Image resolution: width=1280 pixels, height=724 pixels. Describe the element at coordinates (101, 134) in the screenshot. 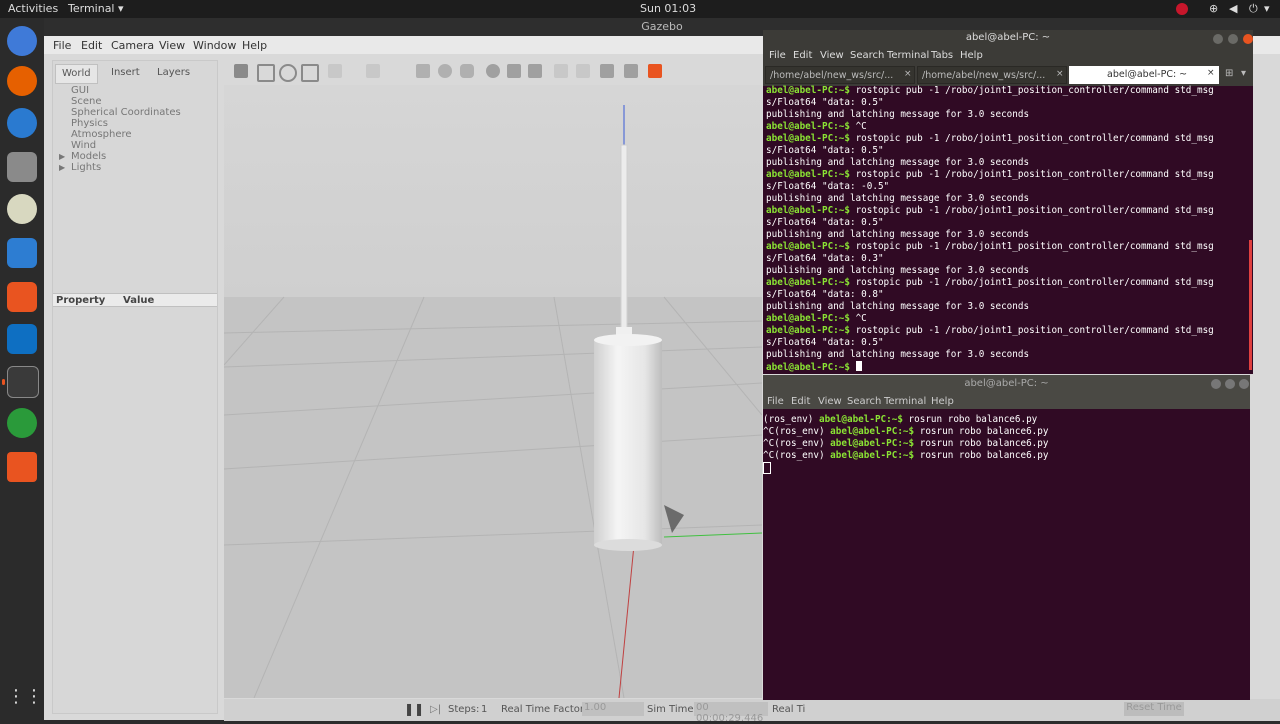

I see `tree-item-atmosphere: Atmosphere` at that location.